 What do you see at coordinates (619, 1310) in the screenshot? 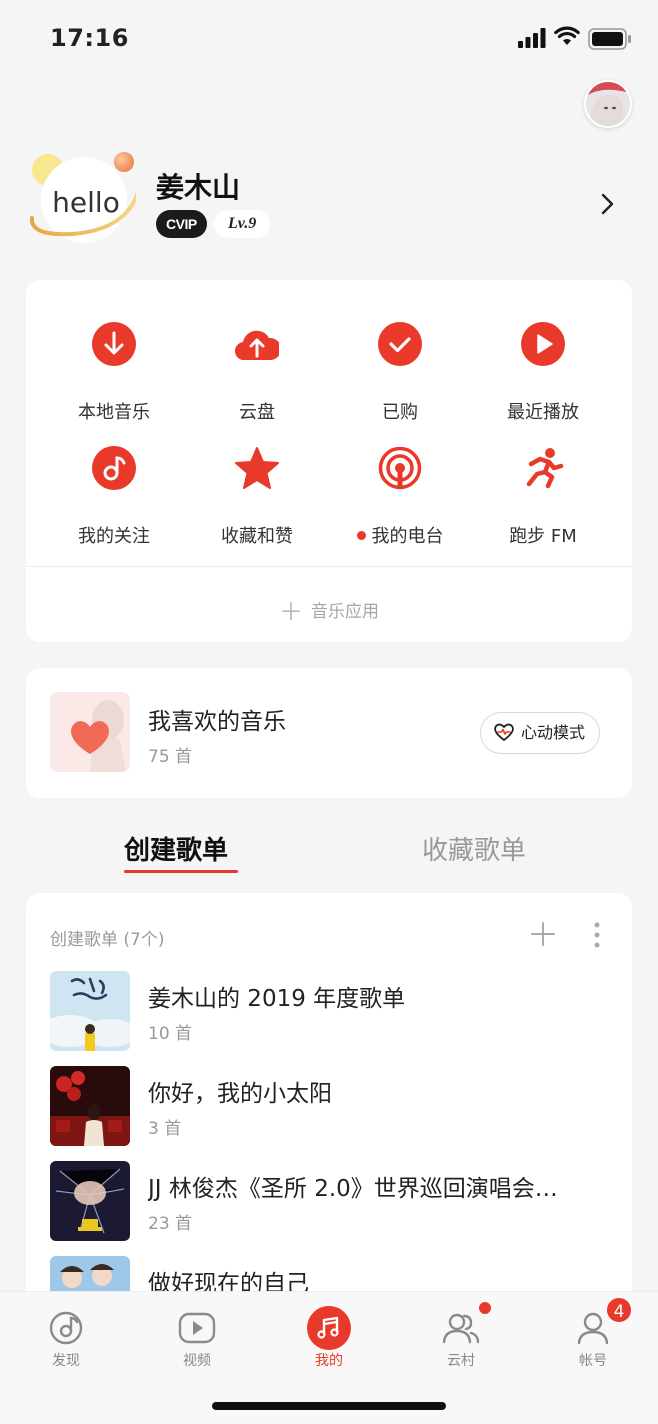
I see `notification-badge: 4` at bounding box center [619, 1310].